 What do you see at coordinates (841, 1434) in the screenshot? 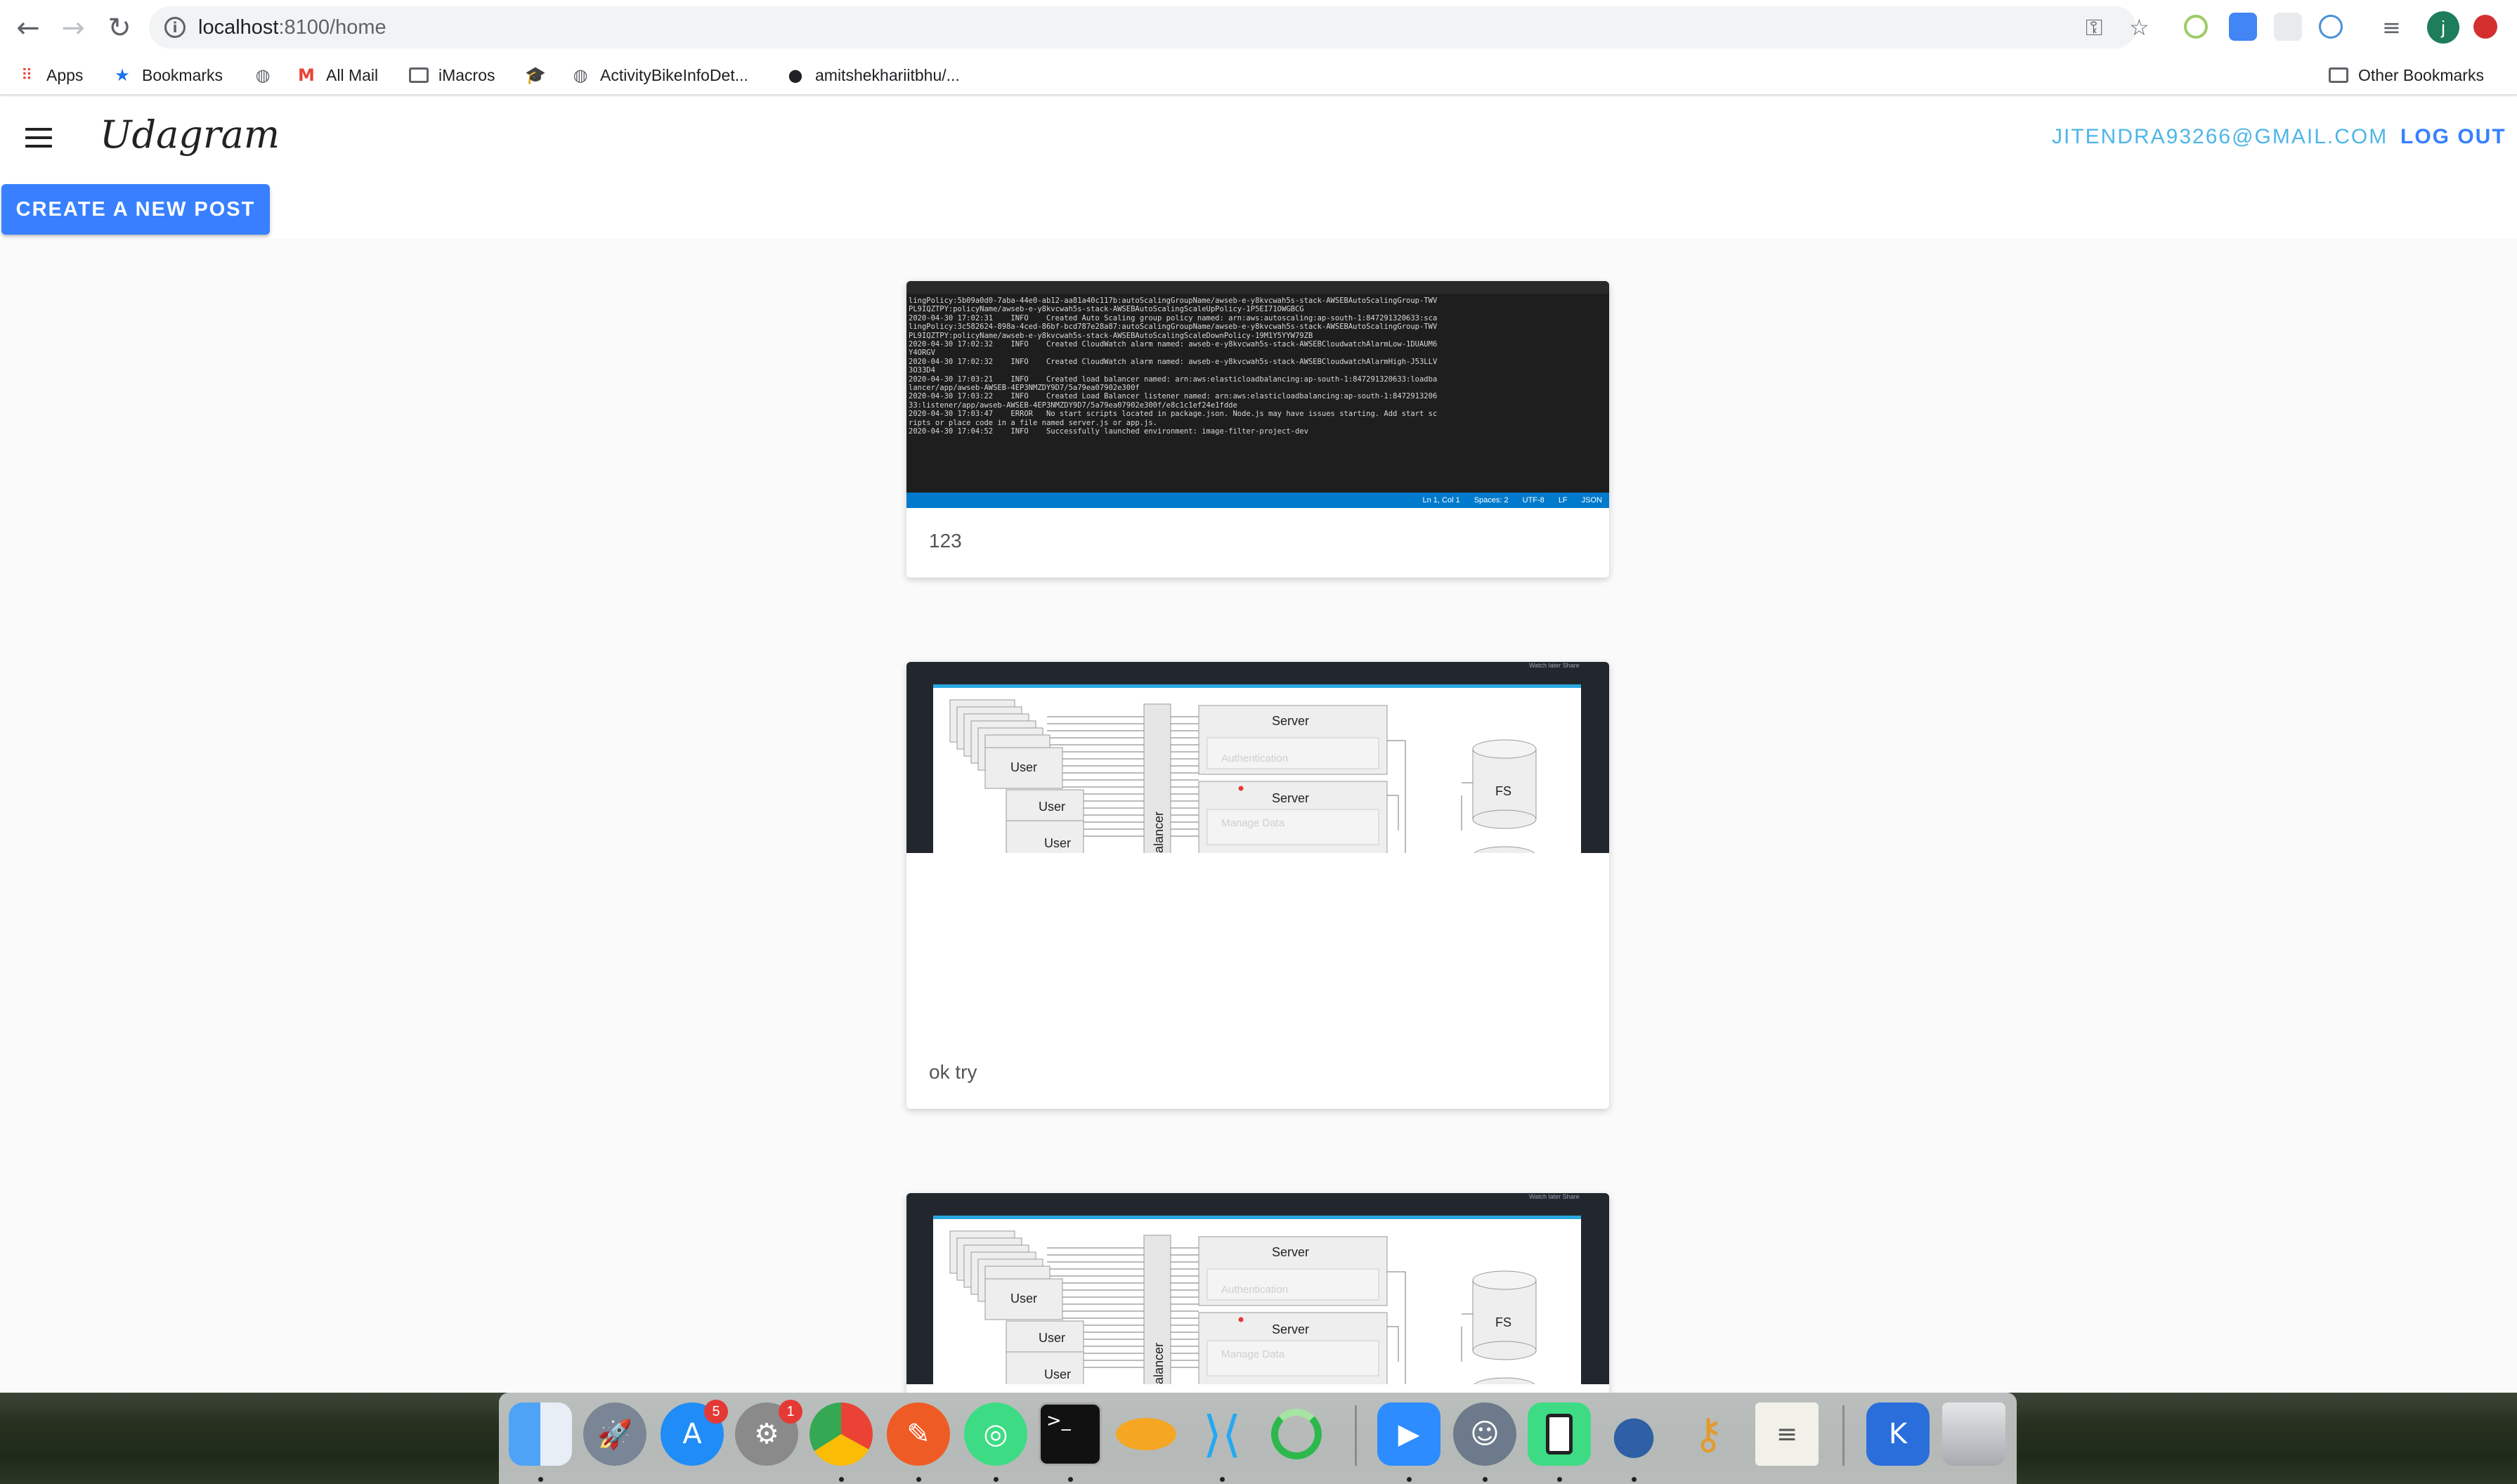
I see `chrome-icon` at bounding box center [841, 1434].